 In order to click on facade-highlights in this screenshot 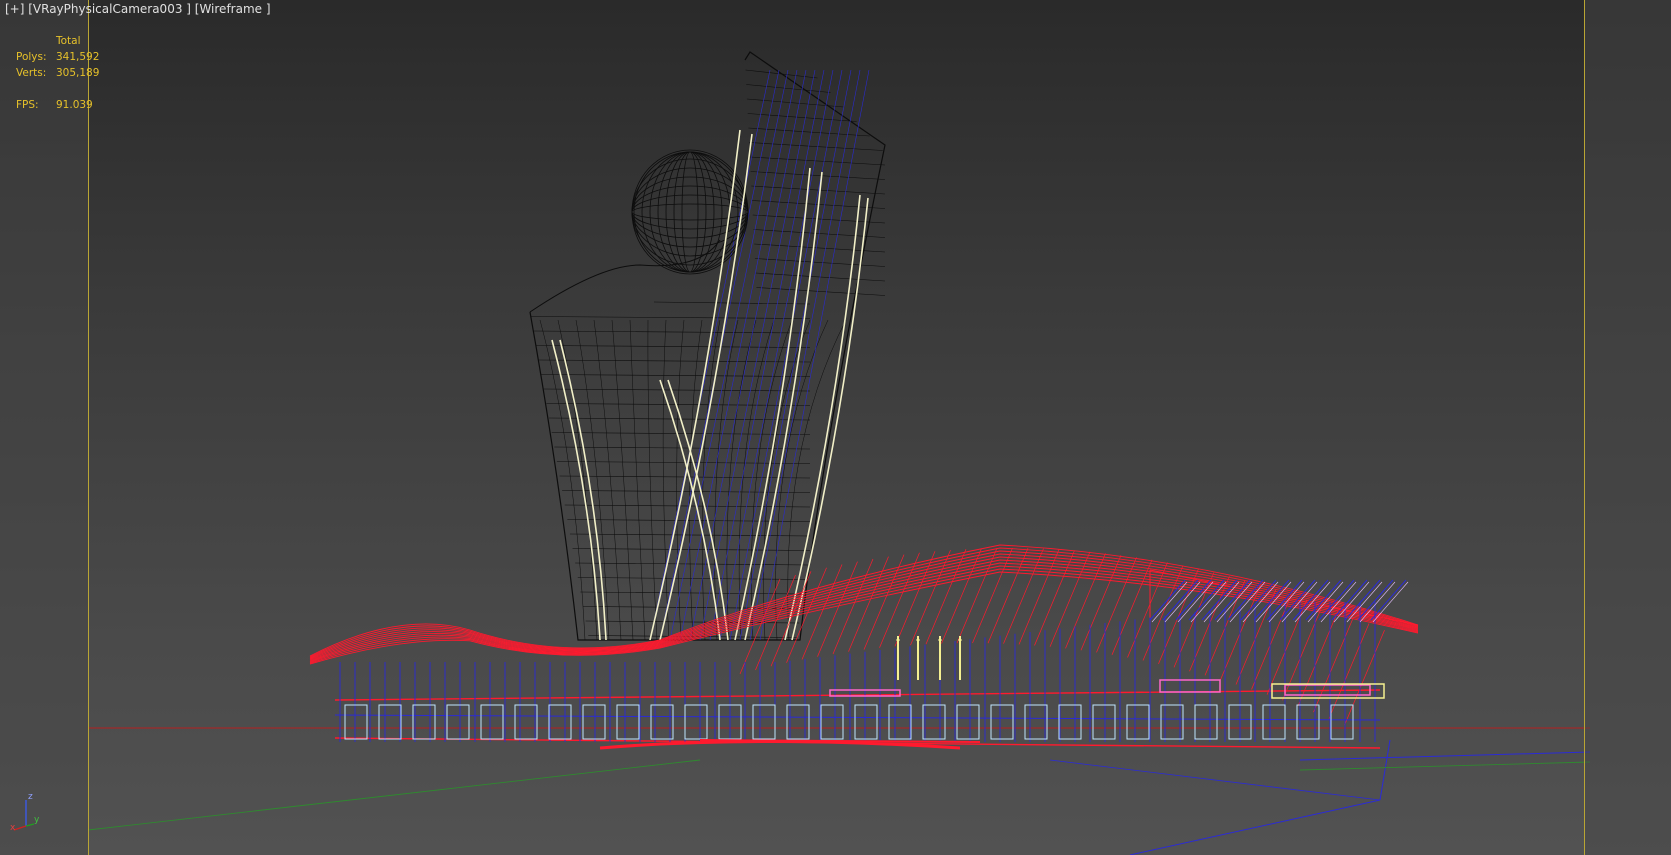, I will do `click(1107, 667)`.